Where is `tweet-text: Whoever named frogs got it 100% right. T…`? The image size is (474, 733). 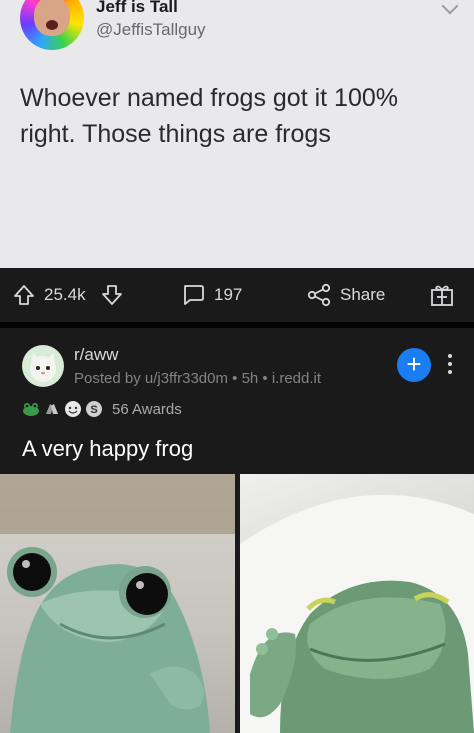 tweet-text: Whoever named frogs got it 100% right. T… is located at coordinates (209, 116).